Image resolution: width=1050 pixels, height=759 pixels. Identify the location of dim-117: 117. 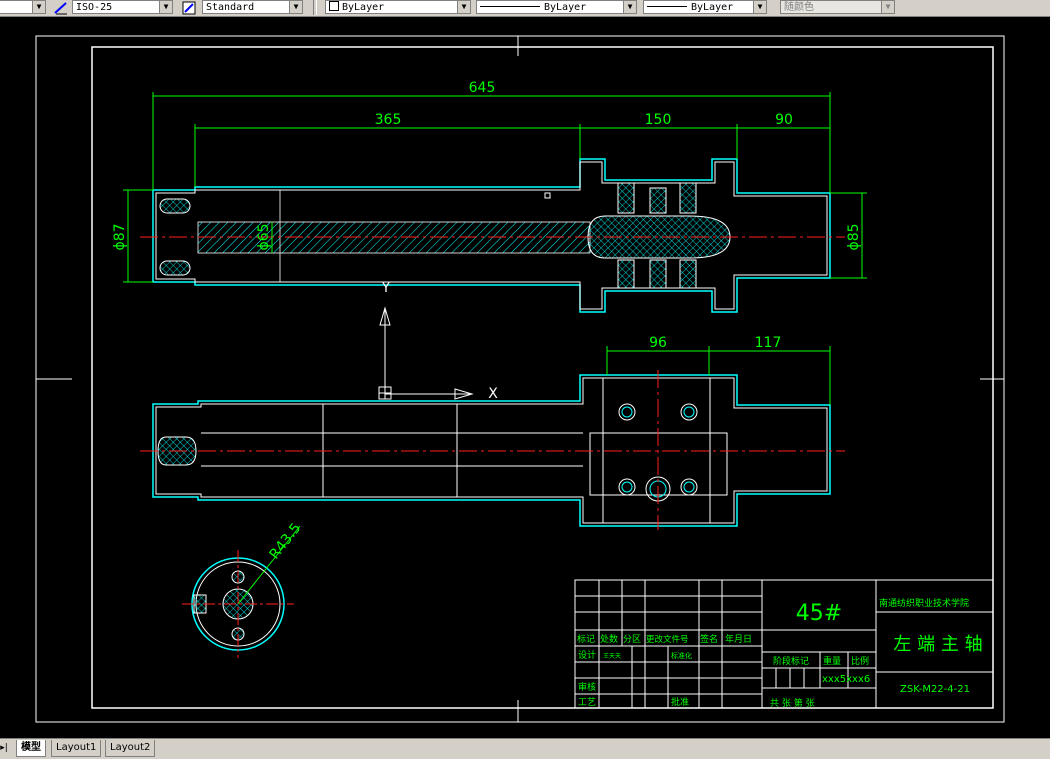
(768, 343).